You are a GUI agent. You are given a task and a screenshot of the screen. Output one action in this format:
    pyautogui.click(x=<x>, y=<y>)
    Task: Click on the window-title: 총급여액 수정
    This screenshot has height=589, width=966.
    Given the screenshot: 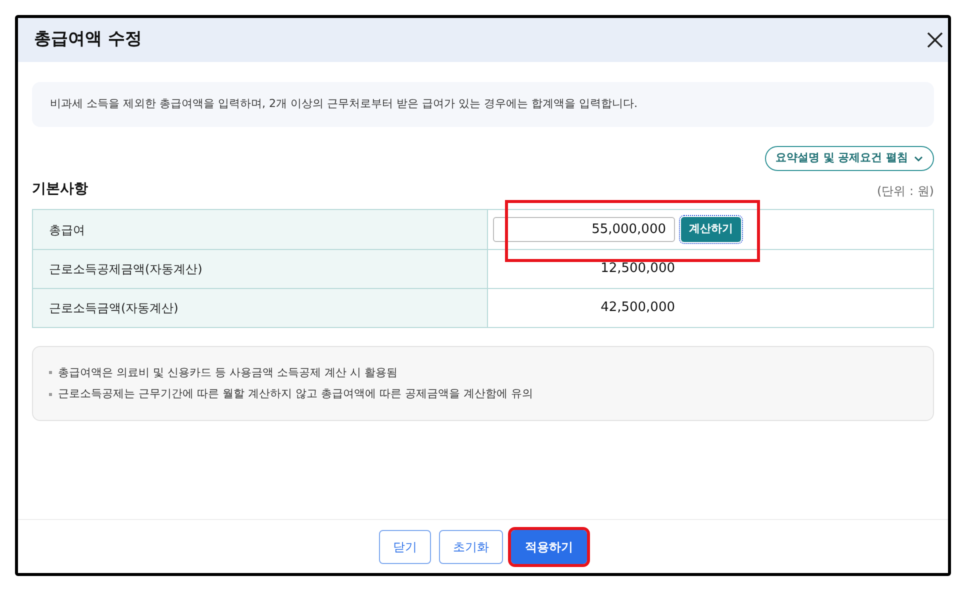 What is the action you would take?
    pyautogui.click(x=88, y=40)
    